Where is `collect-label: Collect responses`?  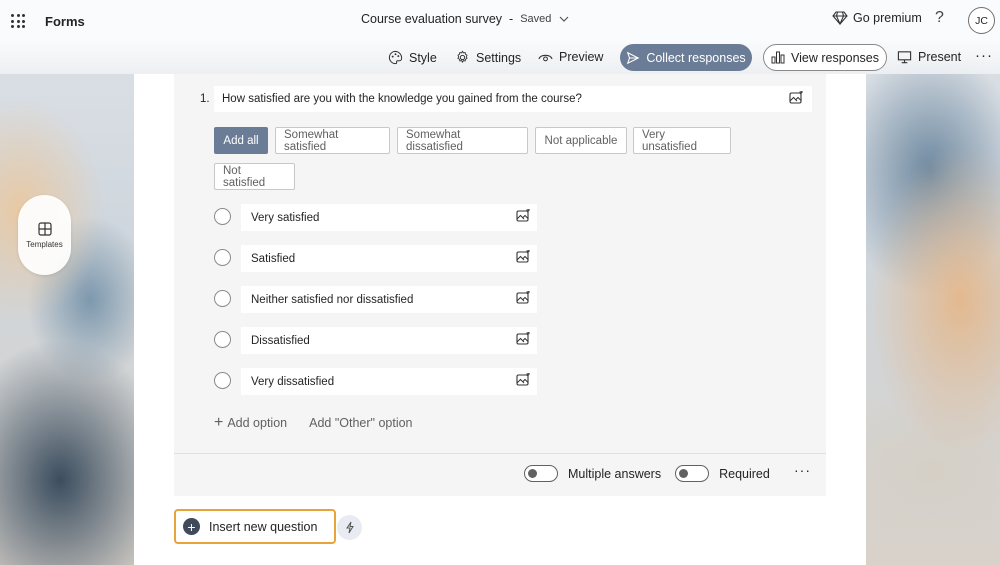 collect-label: Collect responses is located at coordinates (696, 57).